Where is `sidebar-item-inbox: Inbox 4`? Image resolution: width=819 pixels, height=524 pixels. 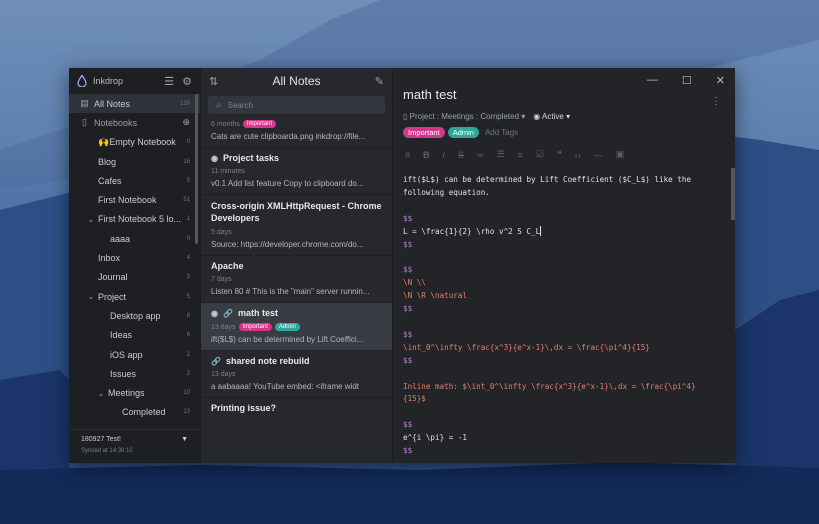
sidebar-item-inbox: Inbox 4 is located at coordinates (134, 257).